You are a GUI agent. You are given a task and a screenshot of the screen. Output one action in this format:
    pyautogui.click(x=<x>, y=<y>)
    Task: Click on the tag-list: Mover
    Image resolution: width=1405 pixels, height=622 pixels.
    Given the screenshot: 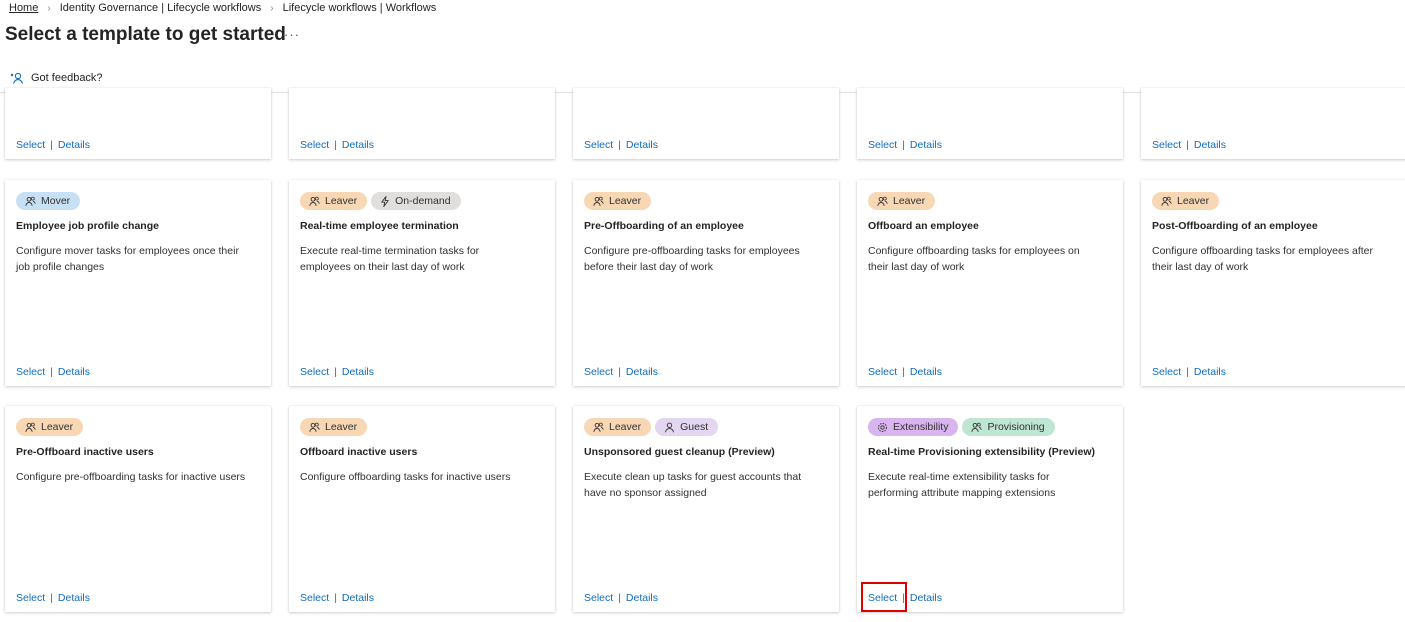 What is the action you would take?
    pyautogui.click(x=48, y=201)
    